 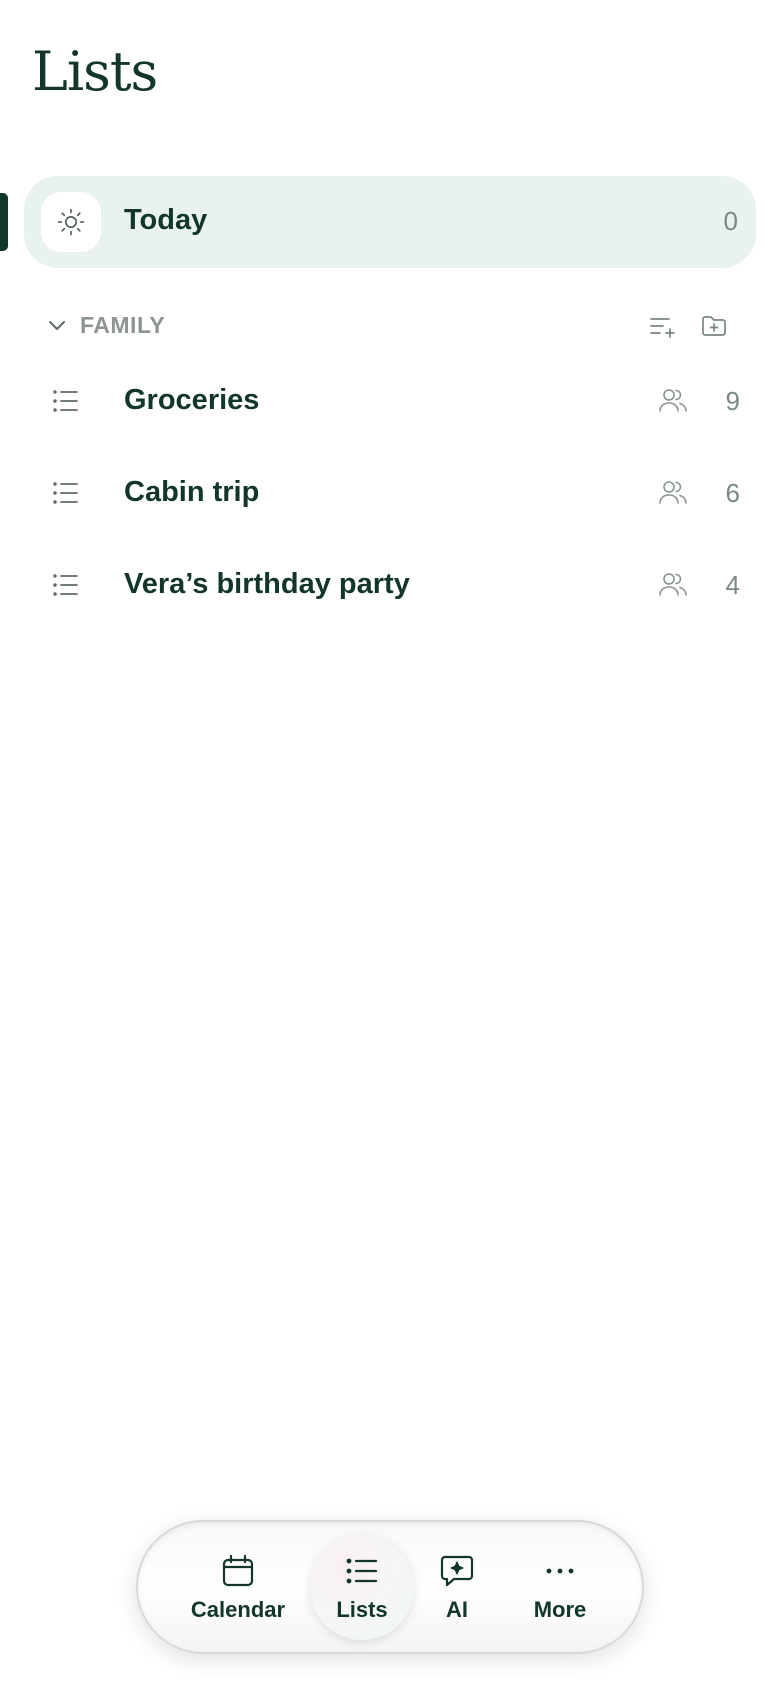 I want to click on active-indicator, so click(x=4, y=222).